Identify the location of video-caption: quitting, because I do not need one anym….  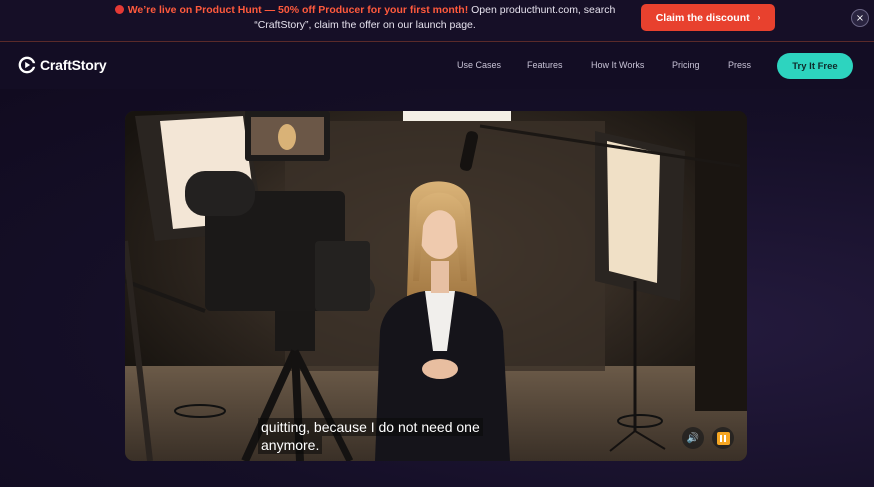
(370, 436).